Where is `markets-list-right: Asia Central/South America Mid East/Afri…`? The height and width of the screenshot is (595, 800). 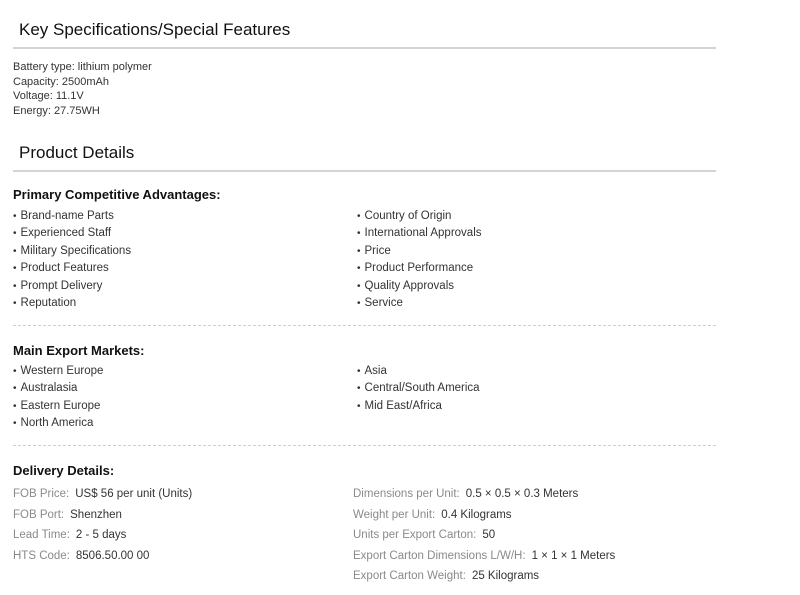 markets-list-right: Asia Central/South America Mid East/Afri… is located at coordinates (418, 389).